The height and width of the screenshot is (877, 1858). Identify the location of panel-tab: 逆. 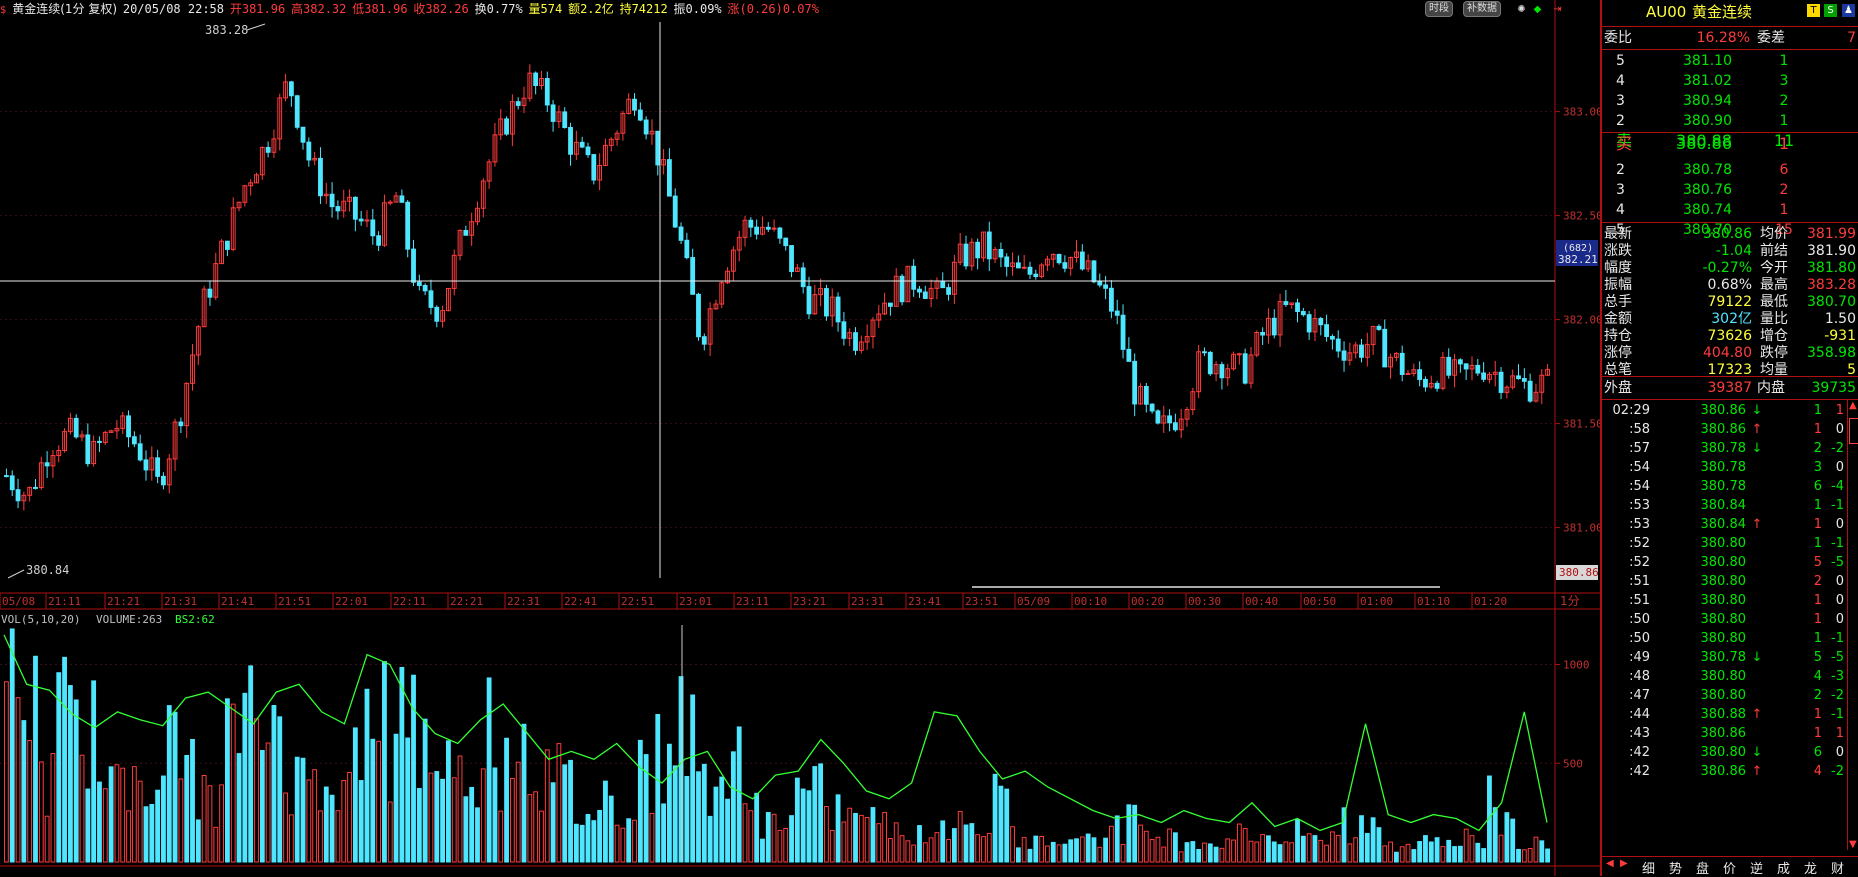
(1756, 867).